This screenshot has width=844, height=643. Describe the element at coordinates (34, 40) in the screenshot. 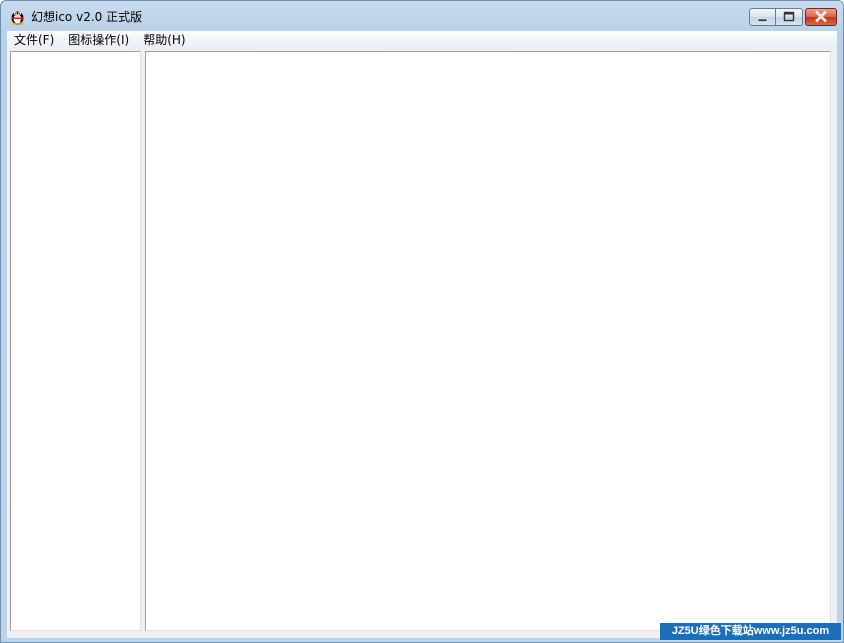

I see `menu-file: 文件(F)` at that location.